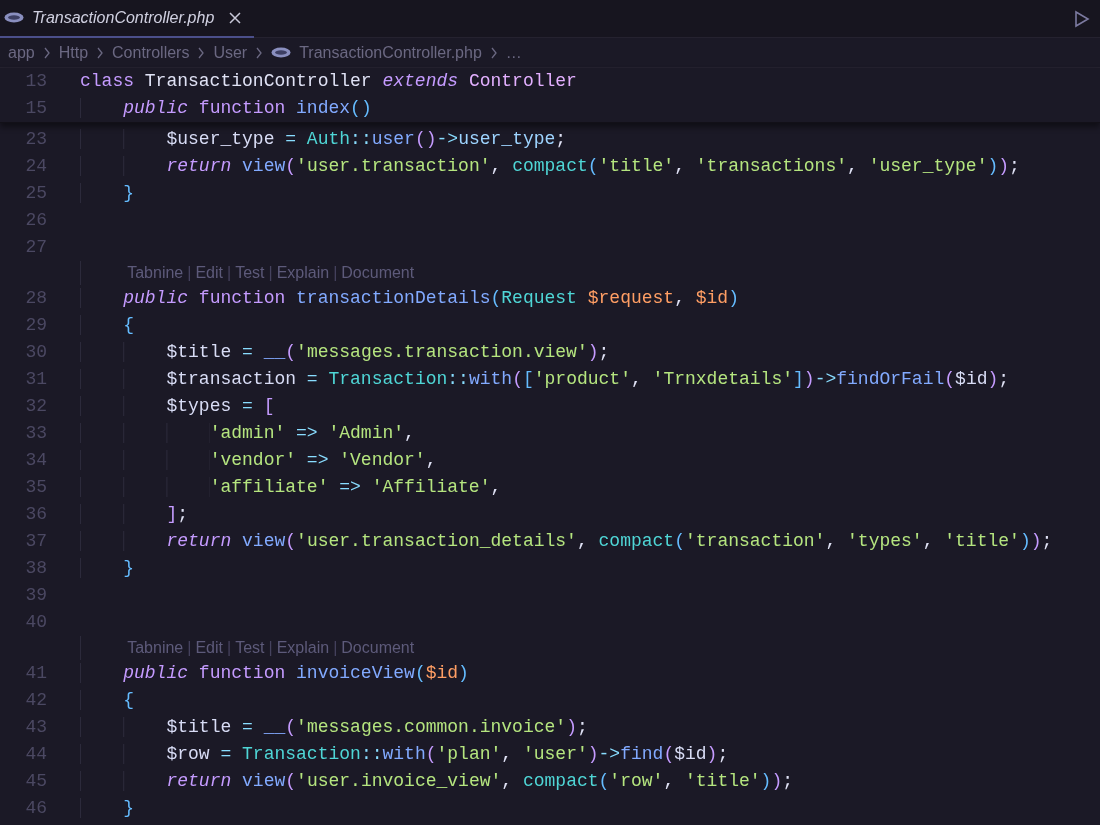 The image size is (1100, 825). I want to click on line-number: 13, so click(35, 81).